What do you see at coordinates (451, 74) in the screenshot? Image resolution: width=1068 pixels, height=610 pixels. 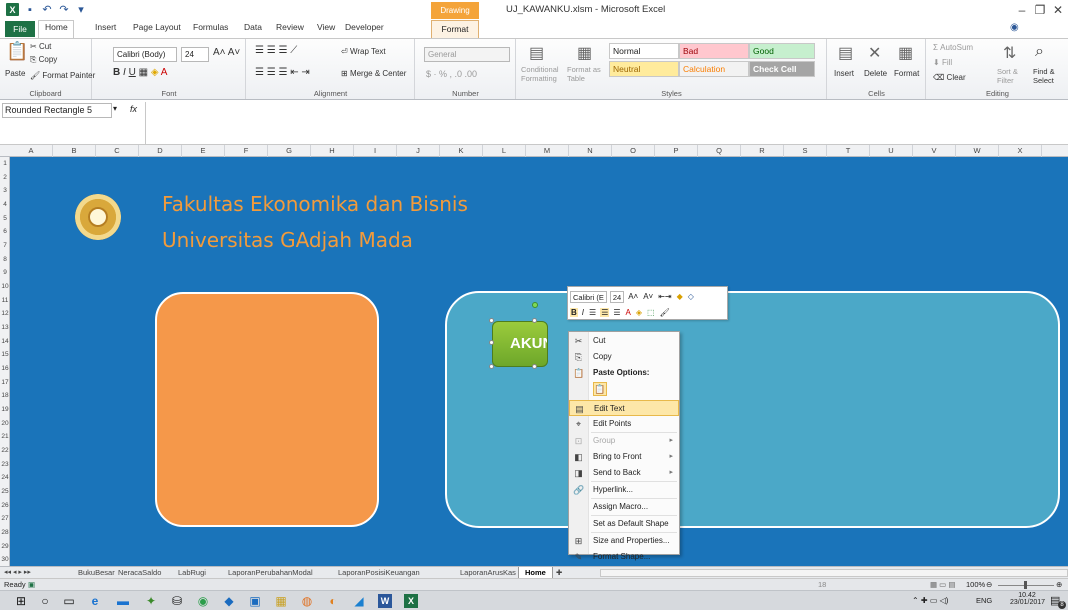 I see `number-format-buttons: $ · % , .0 .00` at bounding box center [451, 74].